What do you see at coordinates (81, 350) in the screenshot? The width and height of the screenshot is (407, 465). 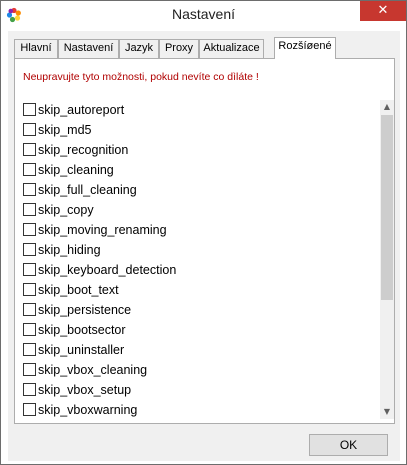 I see `option-label: skip_uninstaller` at bounding box center [81, 350].